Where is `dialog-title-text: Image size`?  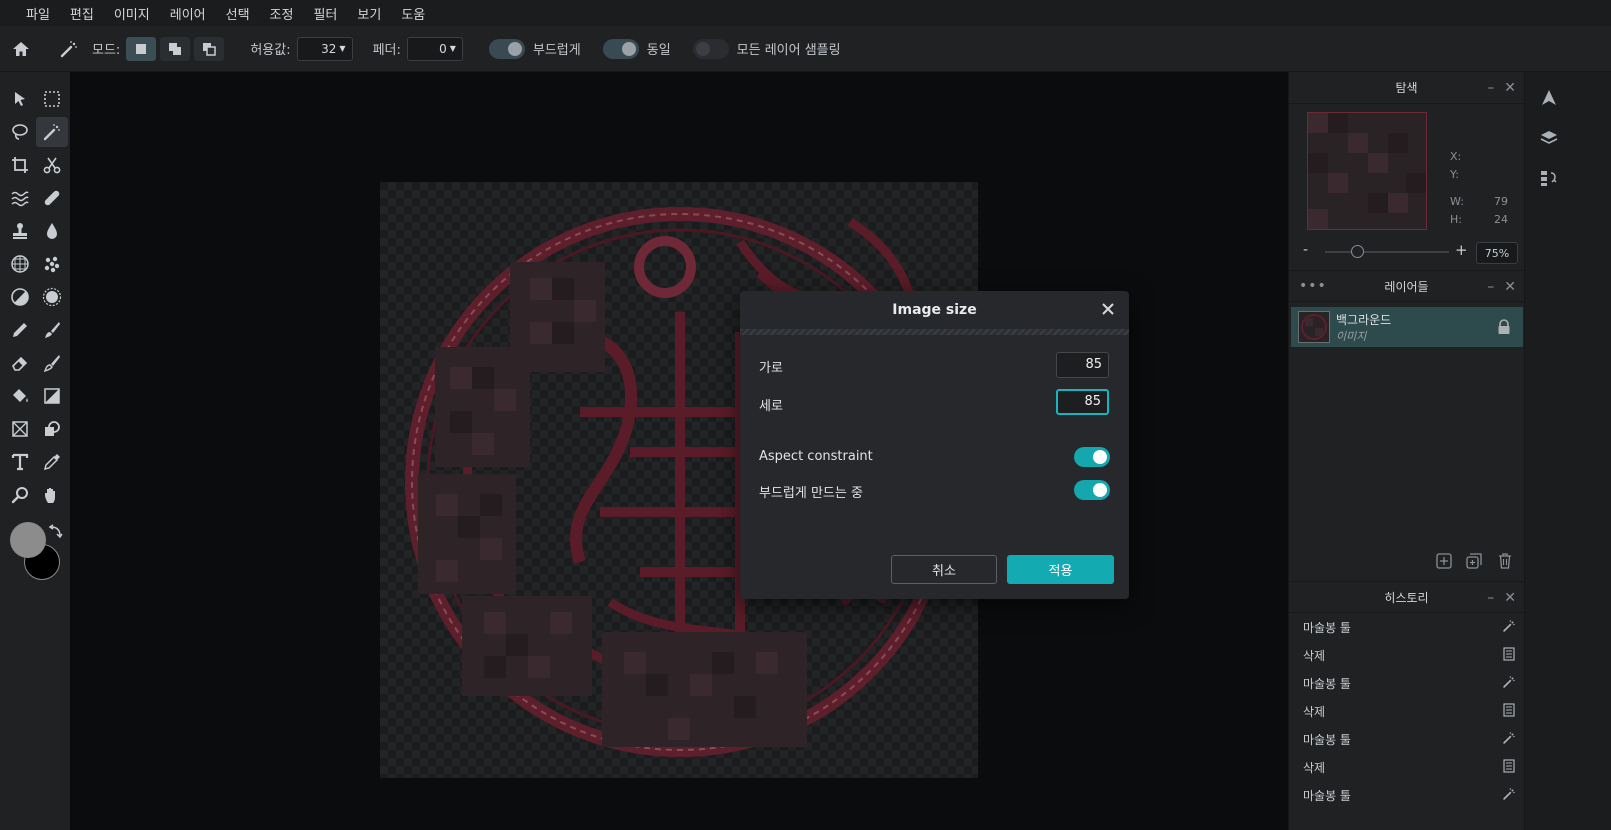 dialog-title-text: Image size is located at coordinates (934, 310).